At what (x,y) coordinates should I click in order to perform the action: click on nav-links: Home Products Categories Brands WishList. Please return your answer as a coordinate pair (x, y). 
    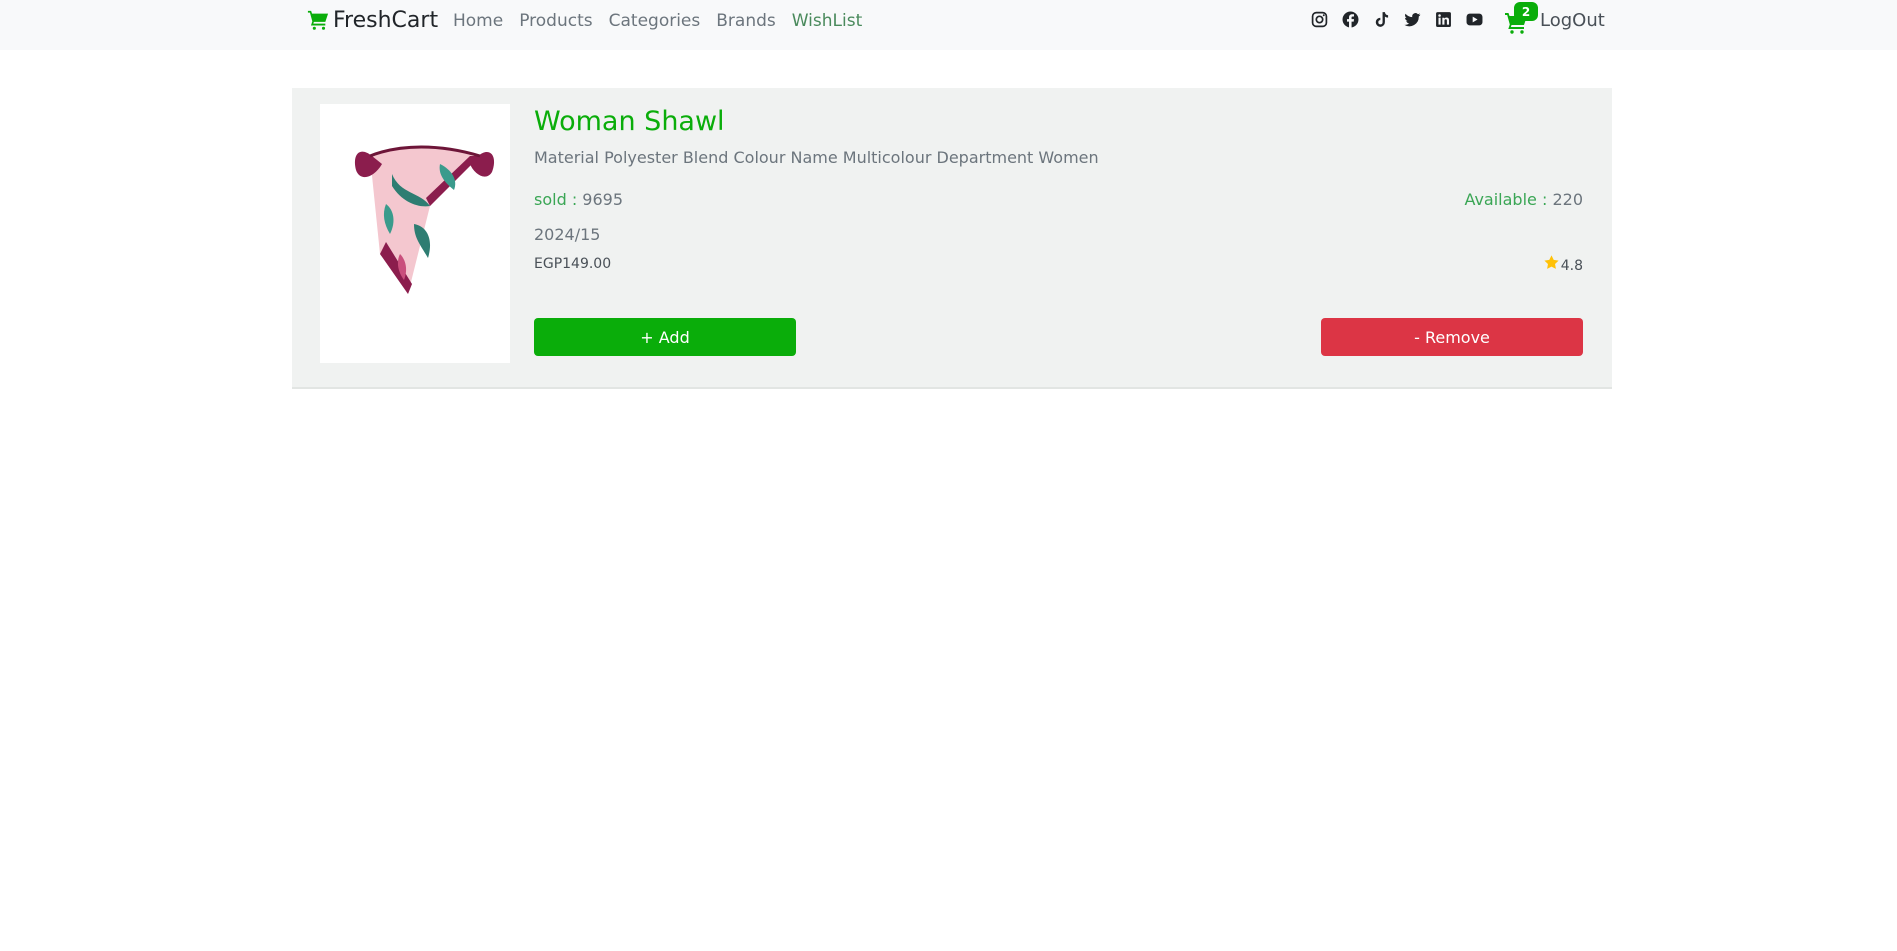
    Looking at the image, I should click on (657, 21).